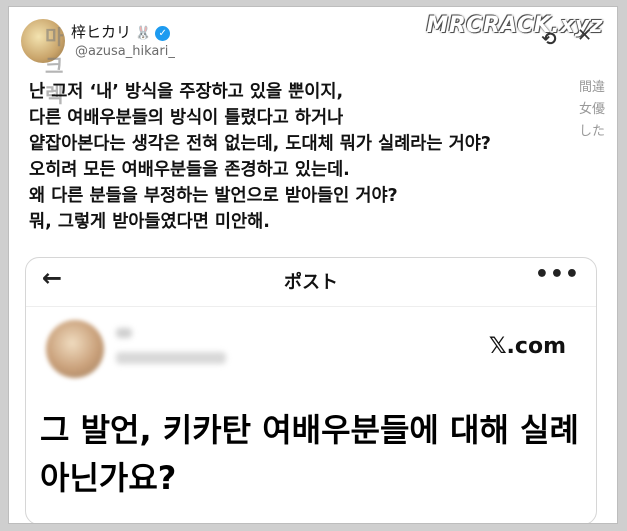  I want to click on post-body-line: 얕잡아본다는 생각은 전혀 없는데, 도대체 뭐가 실례라는 거야?, so click(260, 144).